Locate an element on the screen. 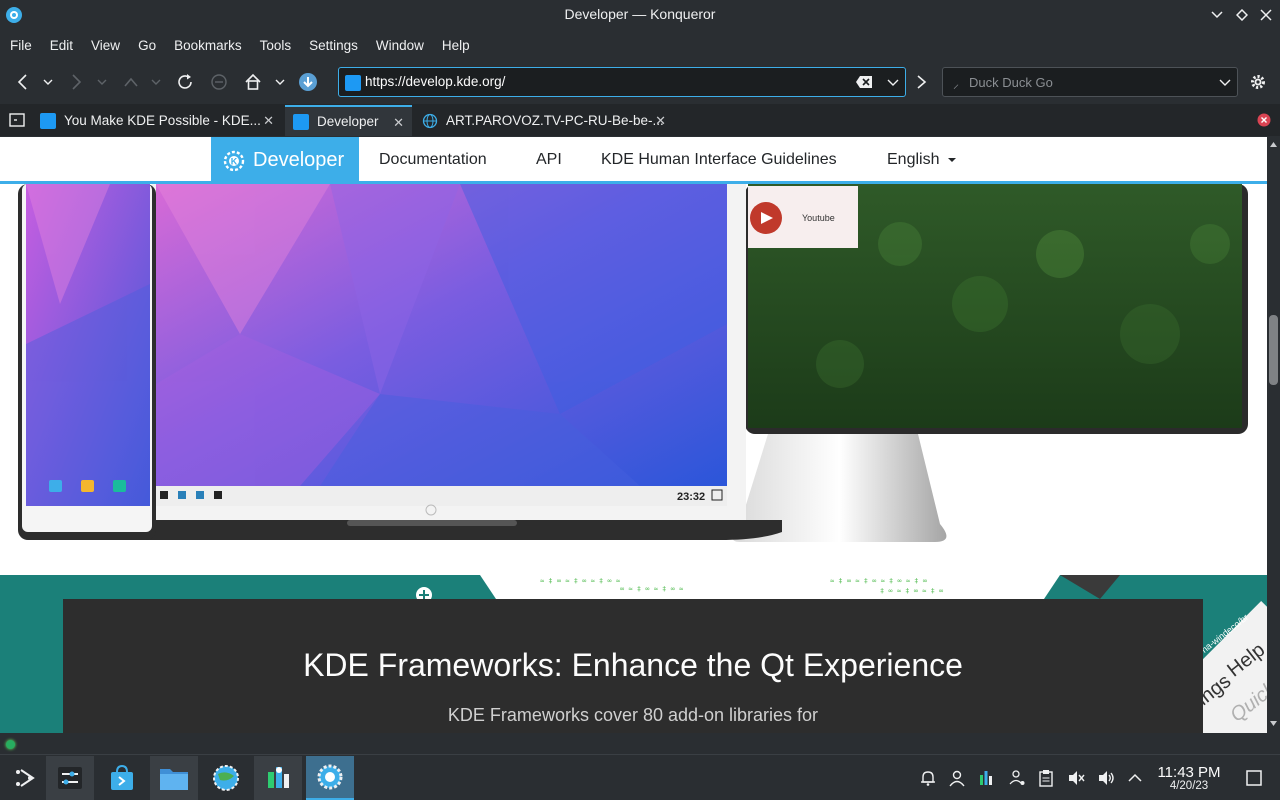  search-input: Duck Duck Go is located at coordinates (1011, 82).